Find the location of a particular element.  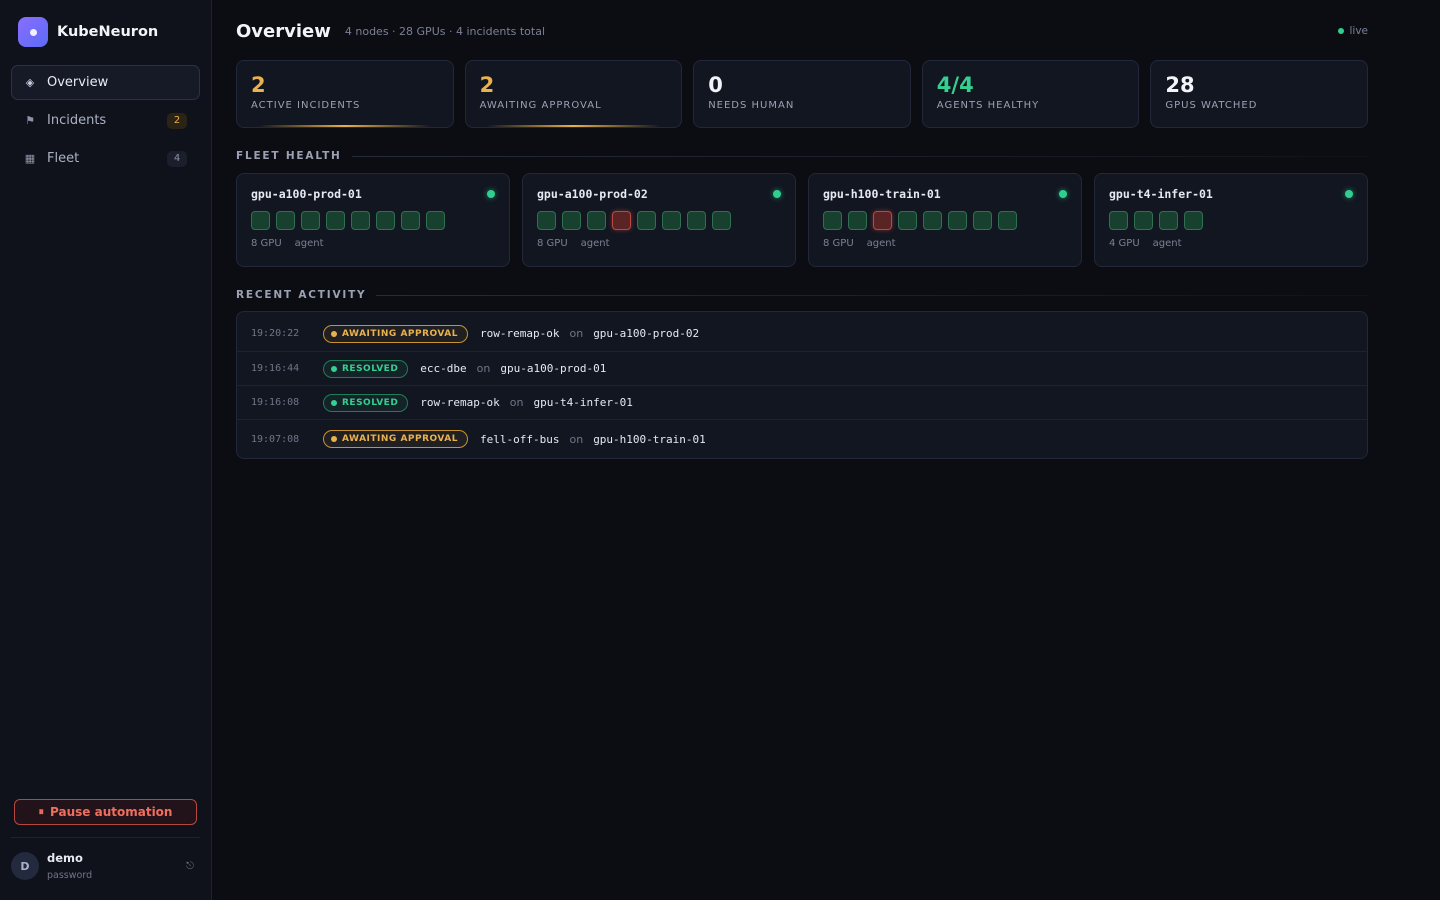

node-card: gpu-a100-prod-01 8 GPU agent is located at coordinates (373, 220).